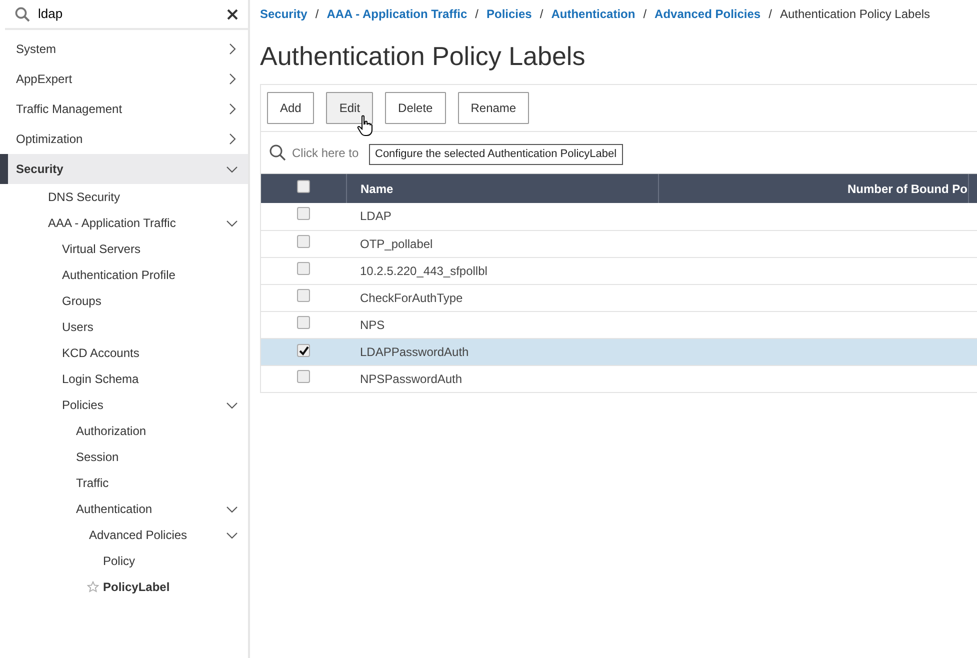  I want to click on tooltip: Configure the selected Authentication PolicyLabel, so click(496, 154).